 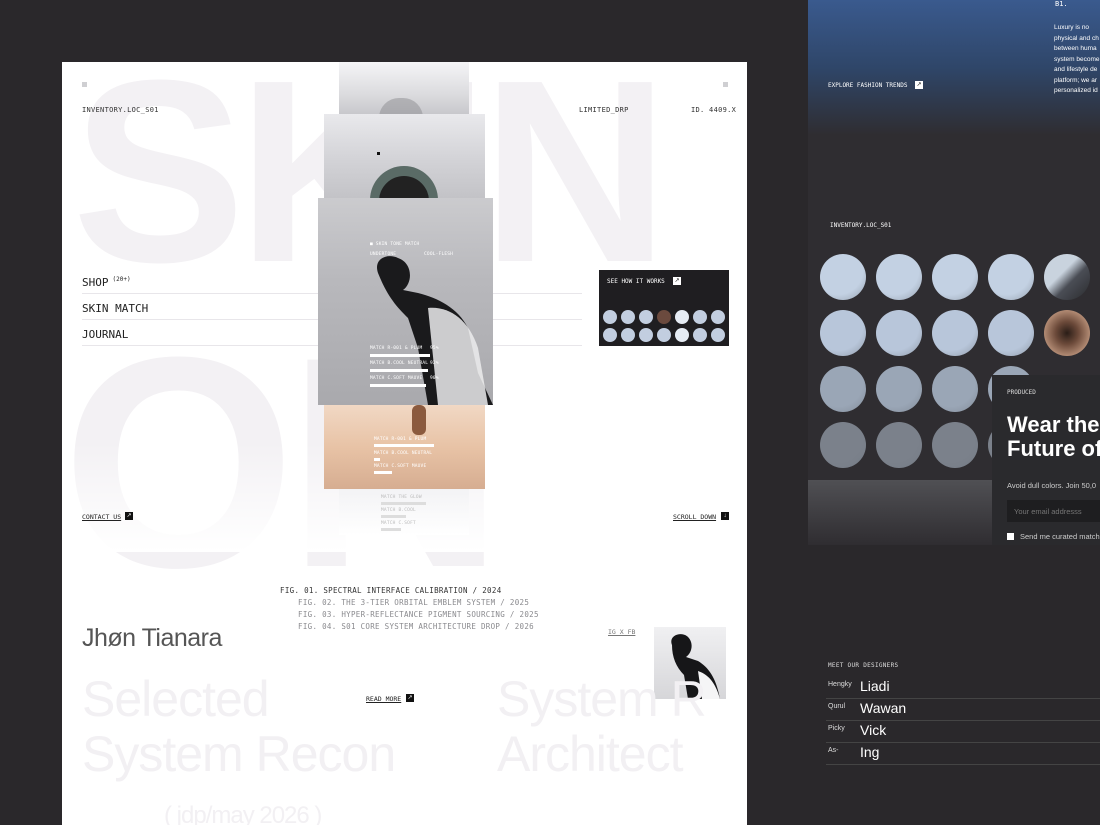 What do you see at coordinates (664, 308) in the screenshot?
I see `how-it-works-card: SEE HOW IT WORKS ↗` at bounding box center [664, 308].